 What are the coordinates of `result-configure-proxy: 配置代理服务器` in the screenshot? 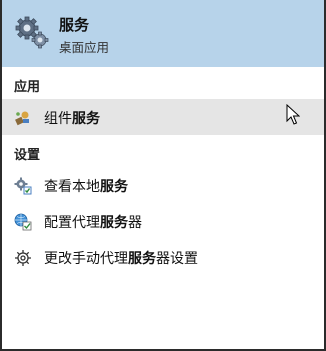 It's located at (163, 221).